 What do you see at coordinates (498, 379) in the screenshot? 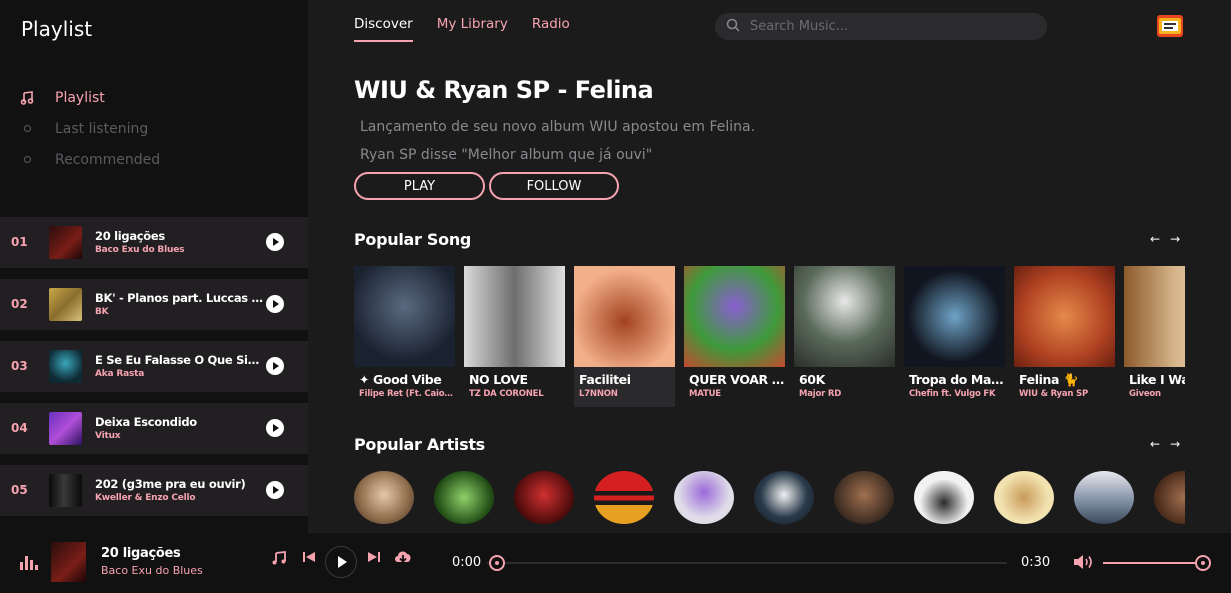
I see `song-title: NO LOVE` at bounding box center [498, 379].